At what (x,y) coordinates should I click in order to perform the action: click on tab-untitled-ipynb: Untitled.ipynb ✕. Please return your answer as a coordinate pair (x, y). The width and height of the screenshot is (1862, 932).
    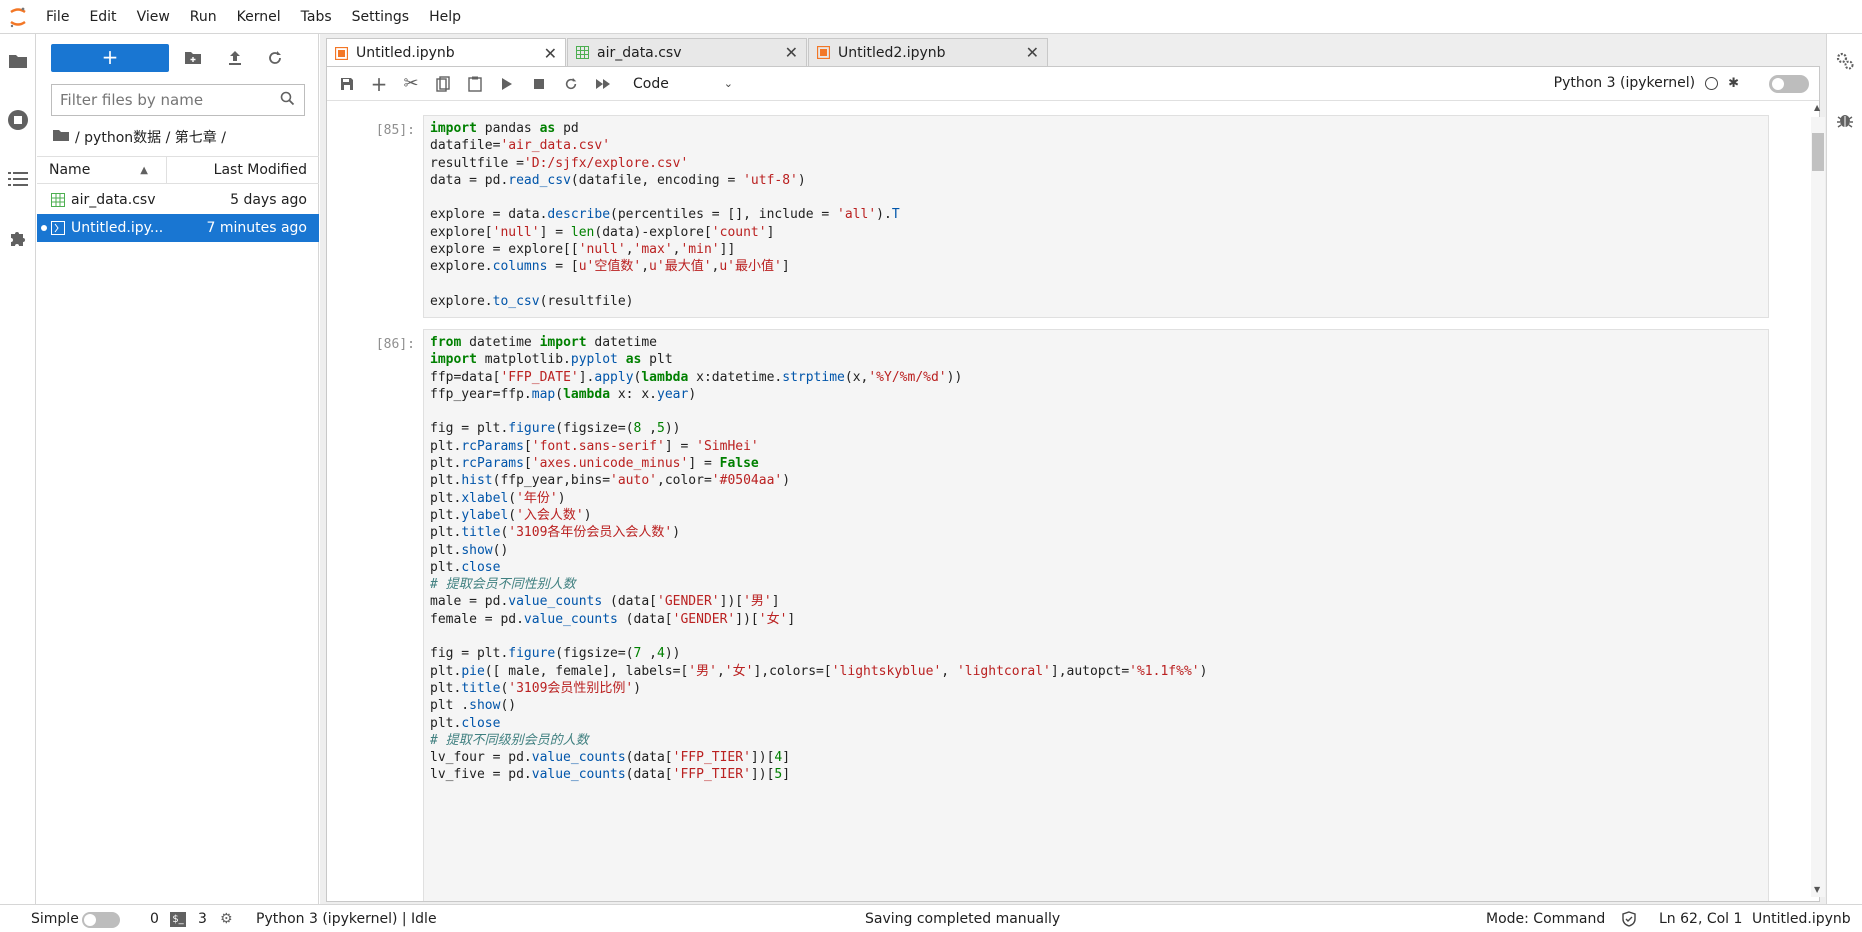
    Looking at the image, I should click on (446, 52).